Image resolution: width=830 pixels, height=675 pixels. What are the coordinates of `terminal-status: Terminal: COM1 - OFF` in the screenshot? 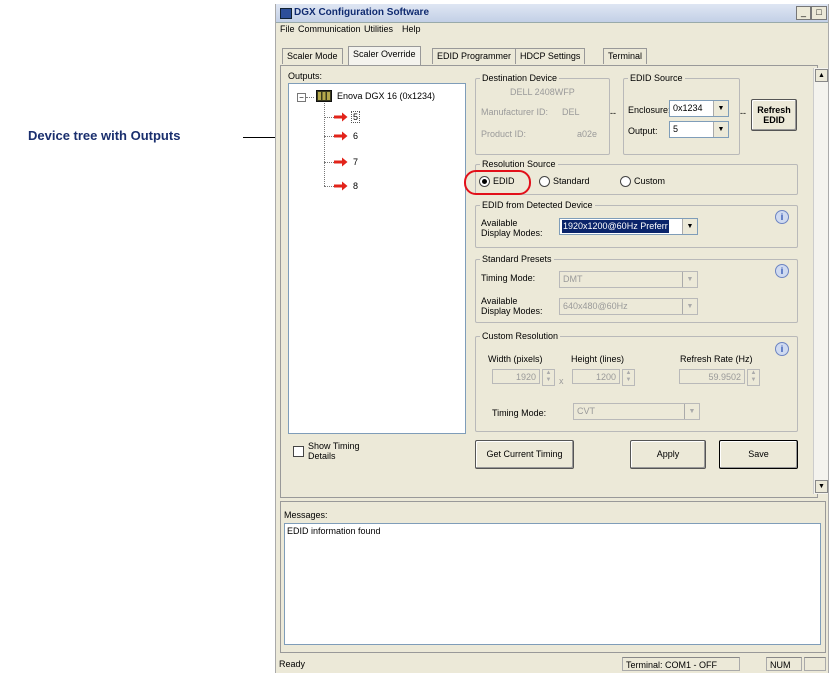 It's located at (681, 664).